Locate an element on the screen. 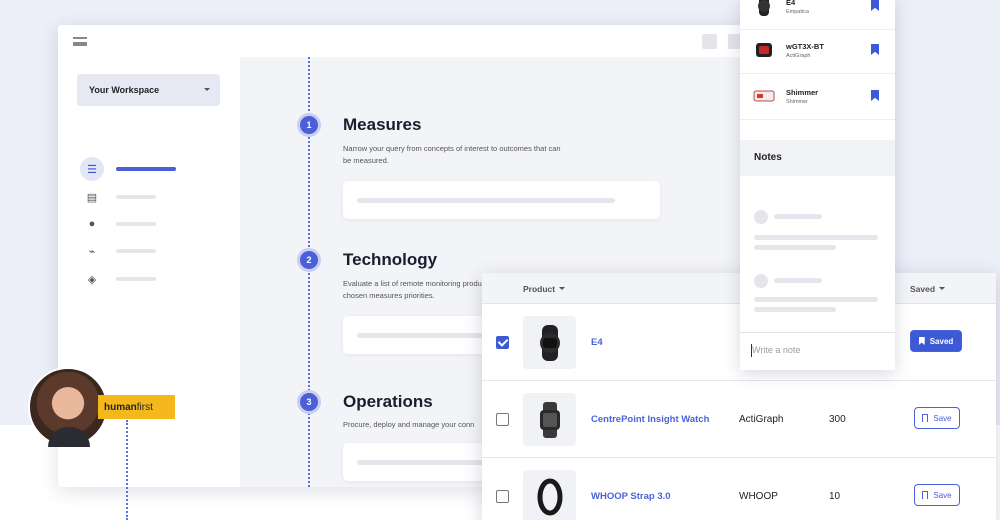 The height and width of the screenshot is (520, 1000). step-card is located at coordinates (501, 200).